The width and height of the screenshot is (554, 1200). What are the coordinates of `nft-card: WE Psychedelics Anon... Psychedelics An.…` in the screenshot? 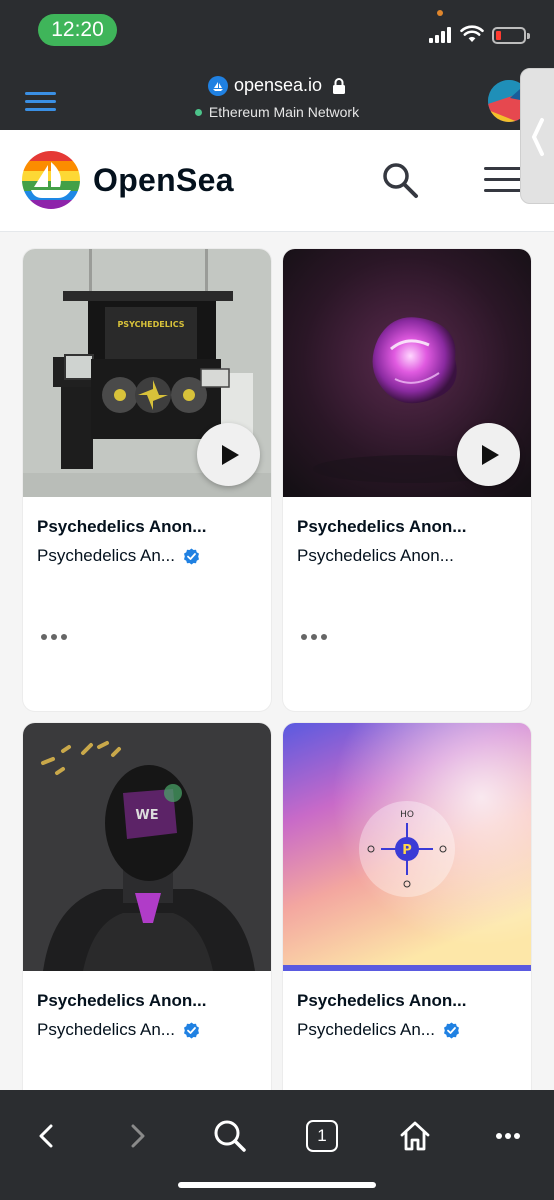 It's located at (147, 906).